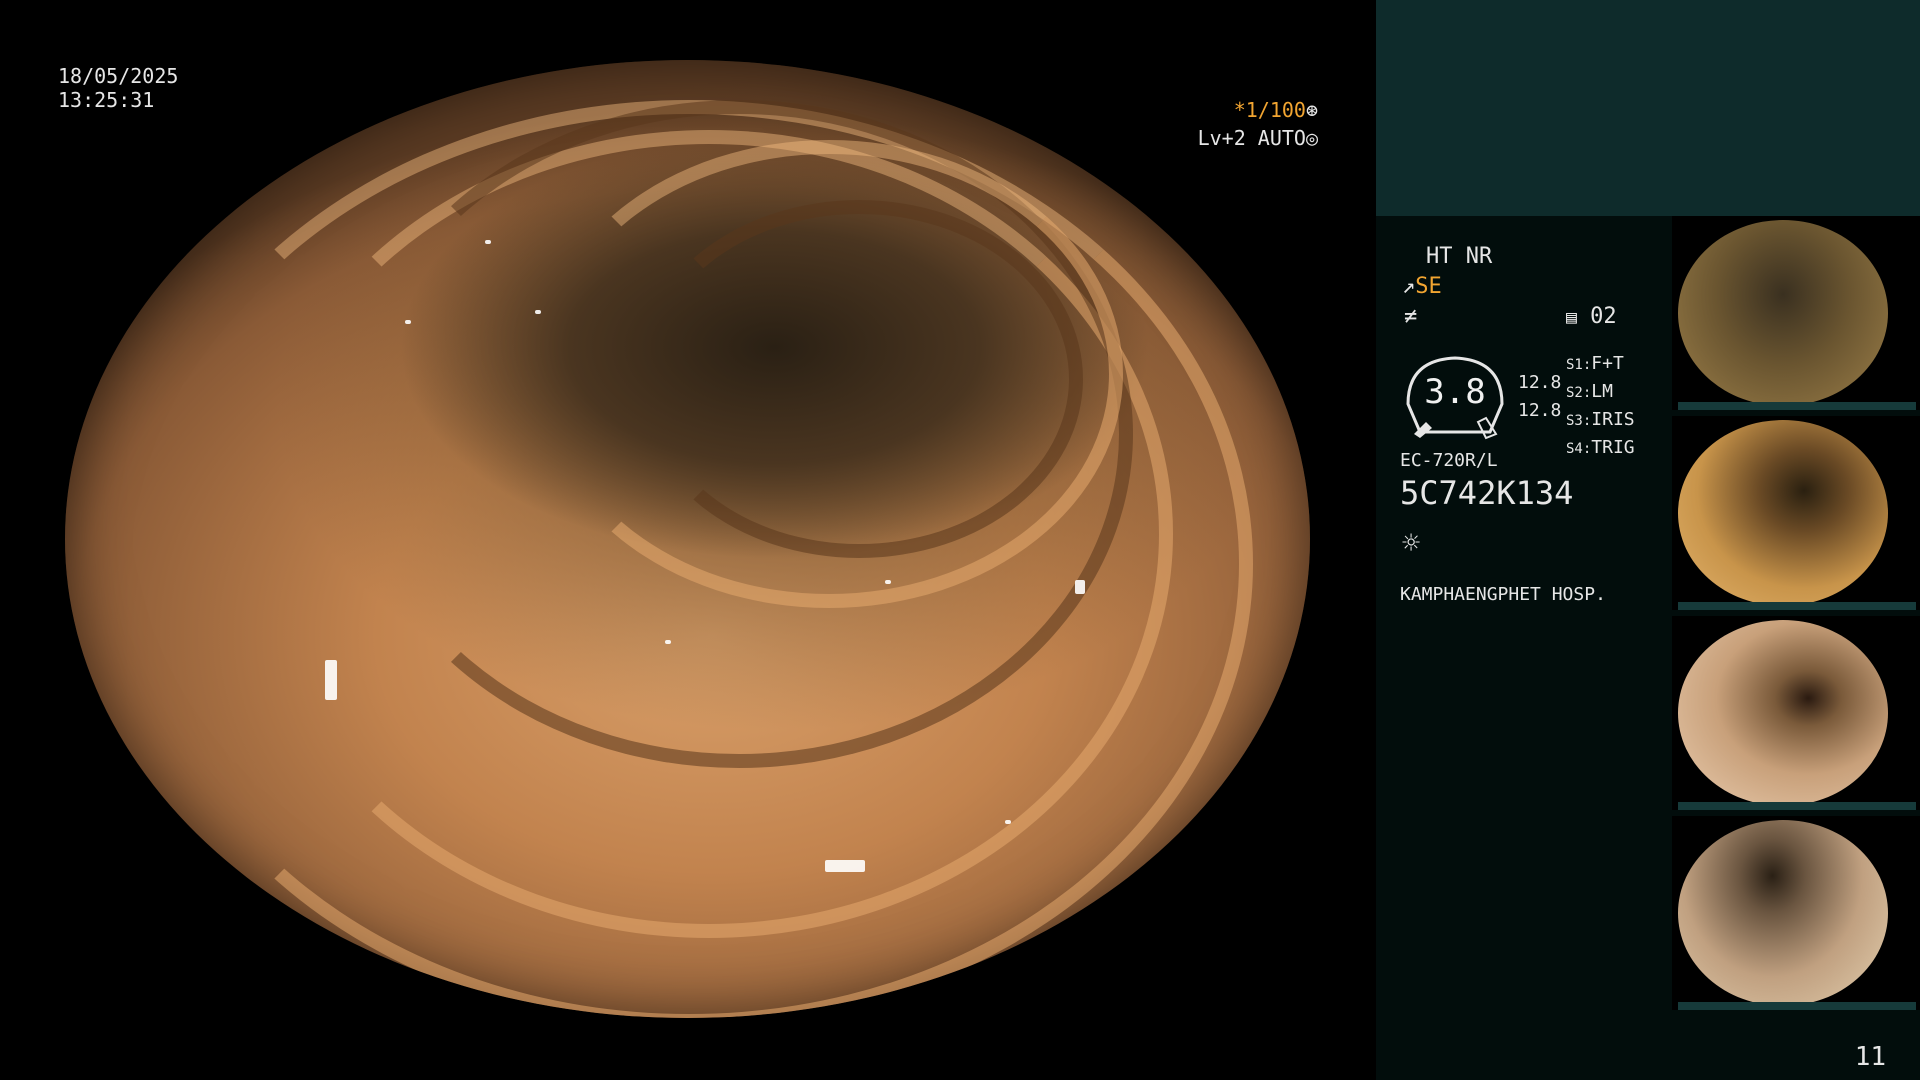 This screenshot has height=1080, width=1920. What do you see at coordinates (1311, 138) in the screenshot?
I see `level-icon: ◎` at bounding box center [1311, 138].